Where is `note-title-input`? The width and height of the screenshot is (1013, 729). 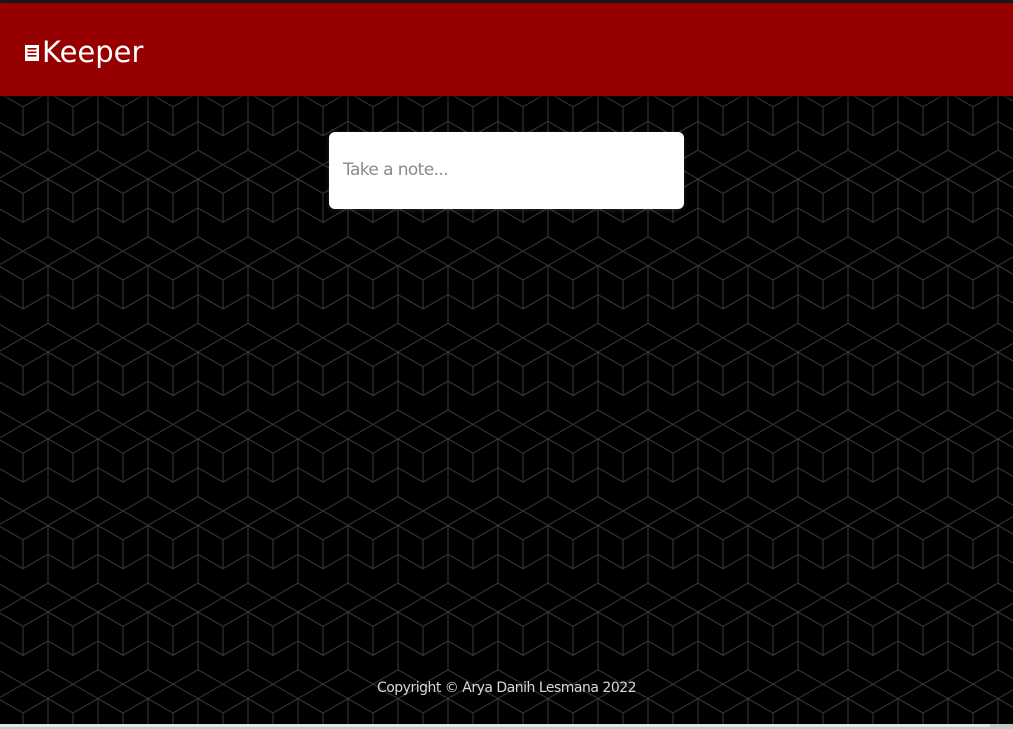 note-title-input is located at coordinates (505, 170).